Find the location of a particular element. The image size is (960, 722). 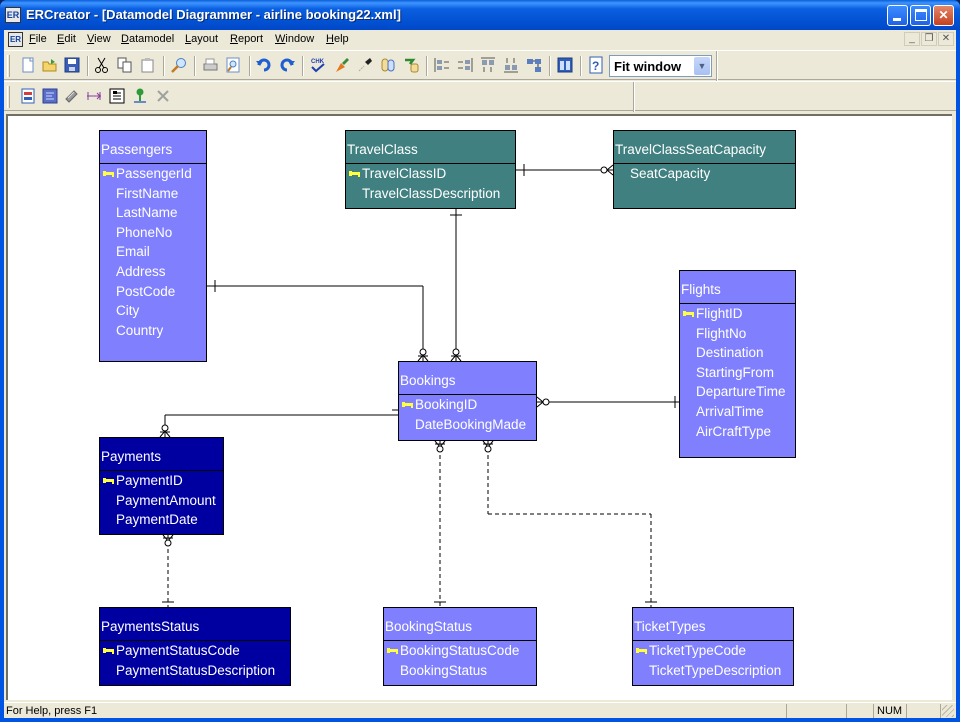

align-right-button is located at coordinates (465, 65).